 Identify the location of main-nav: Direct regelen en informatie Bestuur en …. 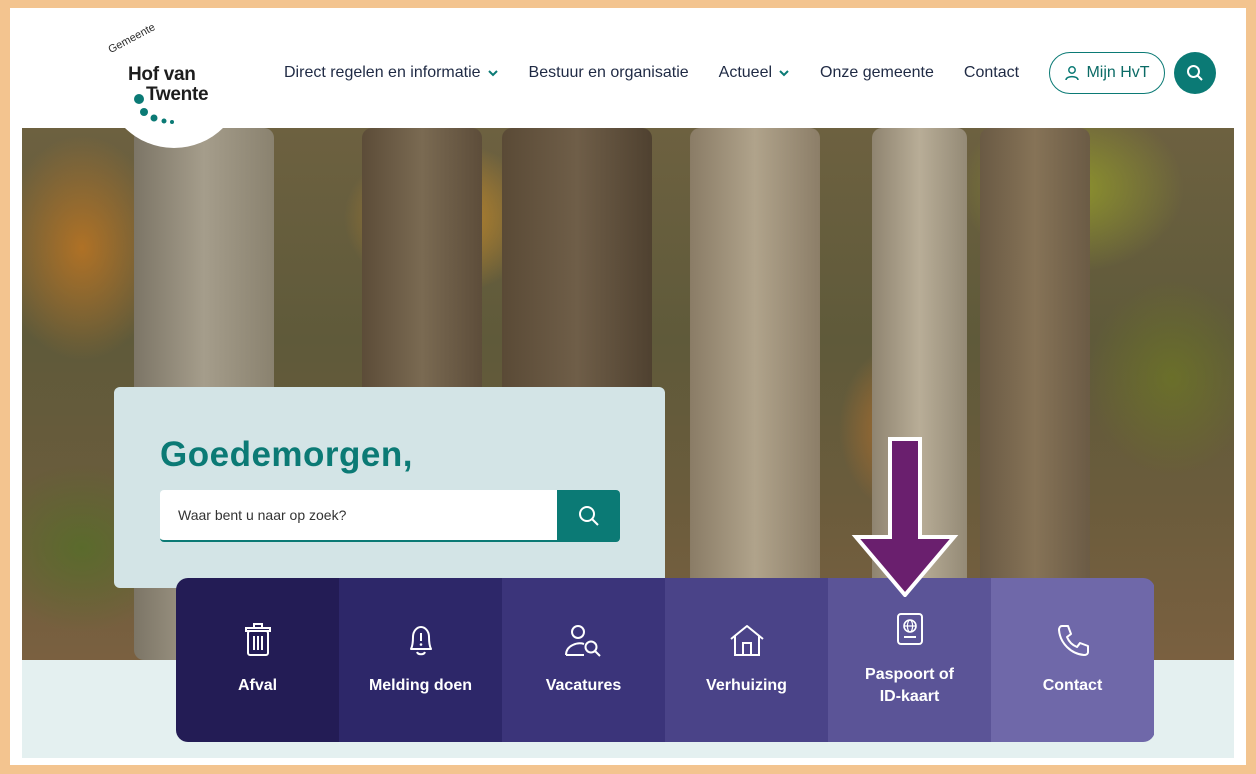
(666, 73).